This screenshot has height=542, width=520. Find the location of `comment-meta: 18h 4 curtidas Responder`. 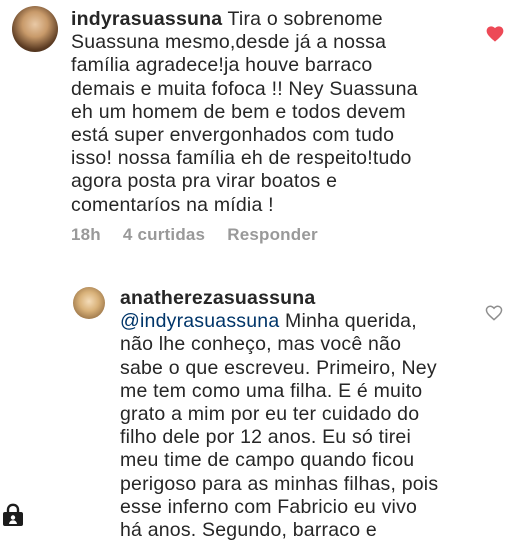

comment-meta: 18h 4 curtidas Responder is located at coordinates (205, 235).